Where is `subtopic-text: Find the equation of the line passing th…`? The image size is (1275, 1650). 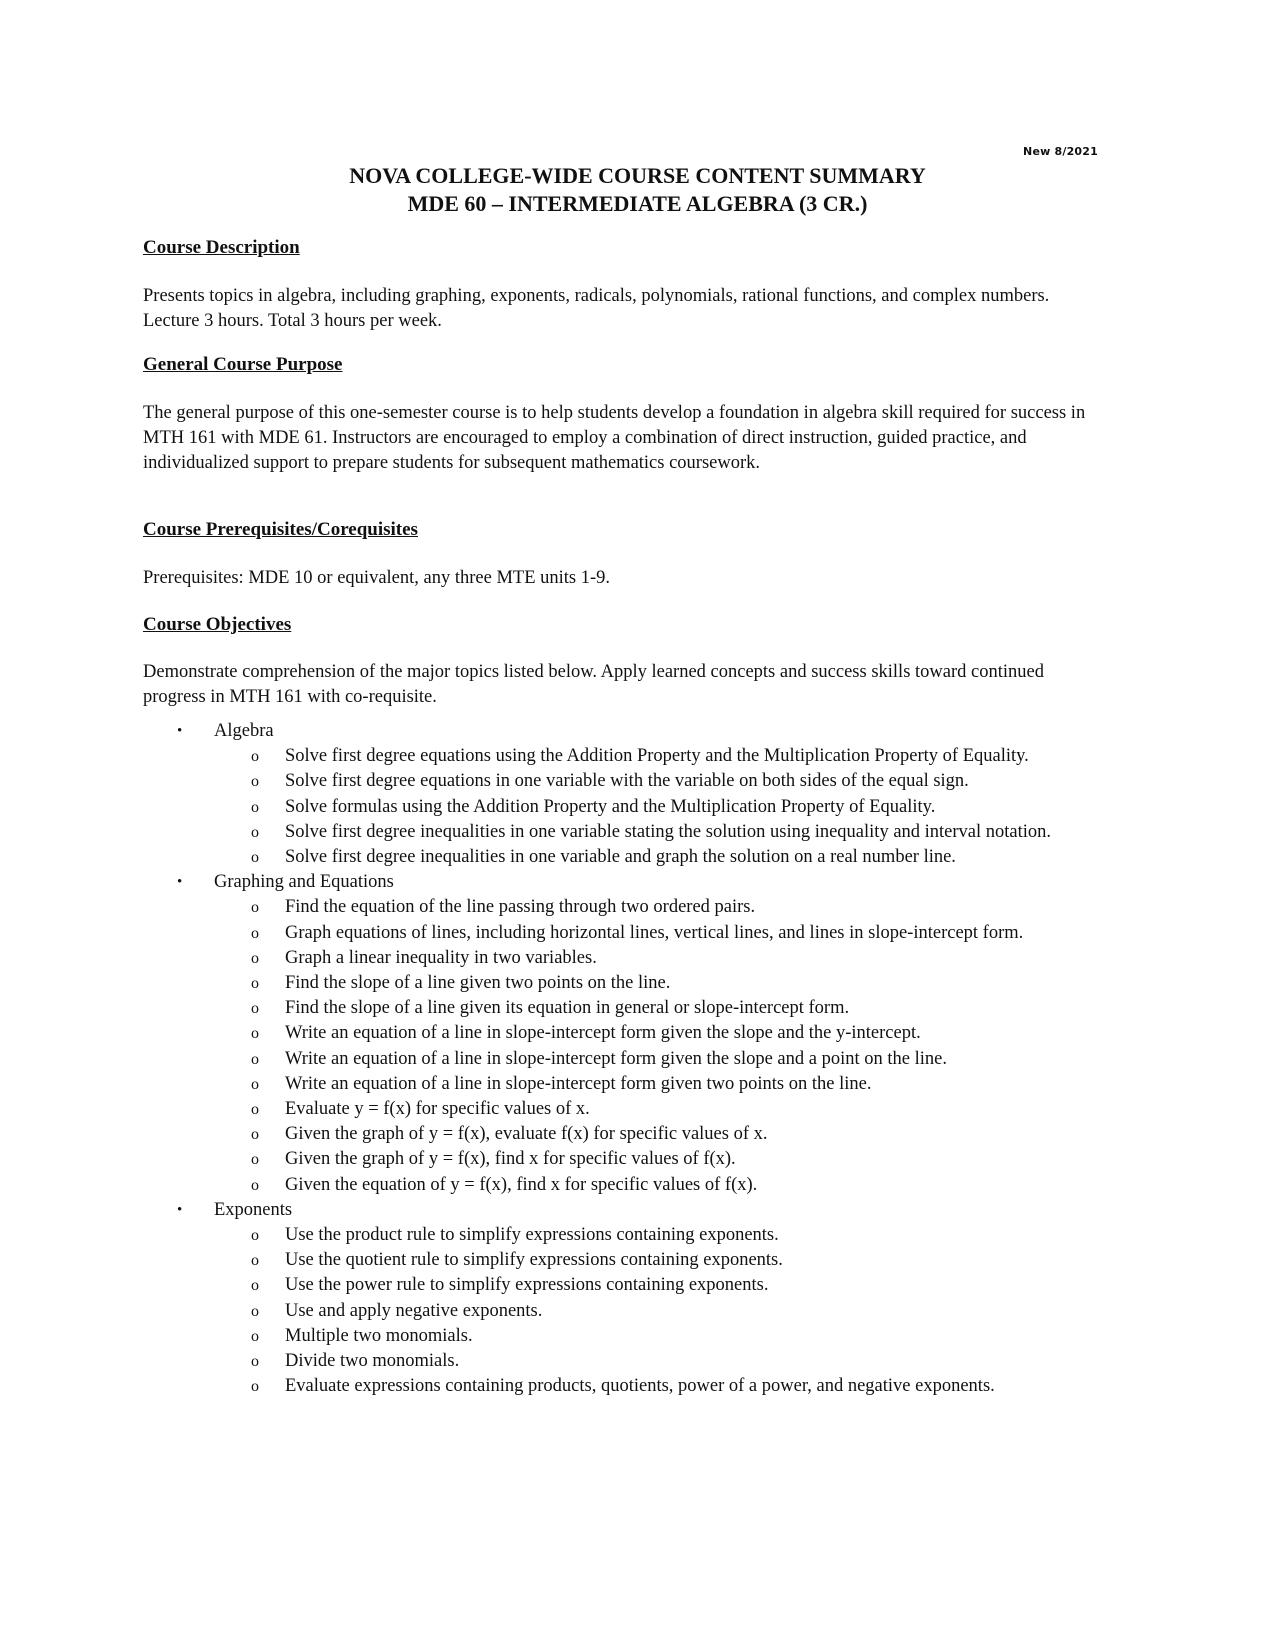 subtopic-text: Find the equation of the line passing th… is located at coordinates (520, 907).